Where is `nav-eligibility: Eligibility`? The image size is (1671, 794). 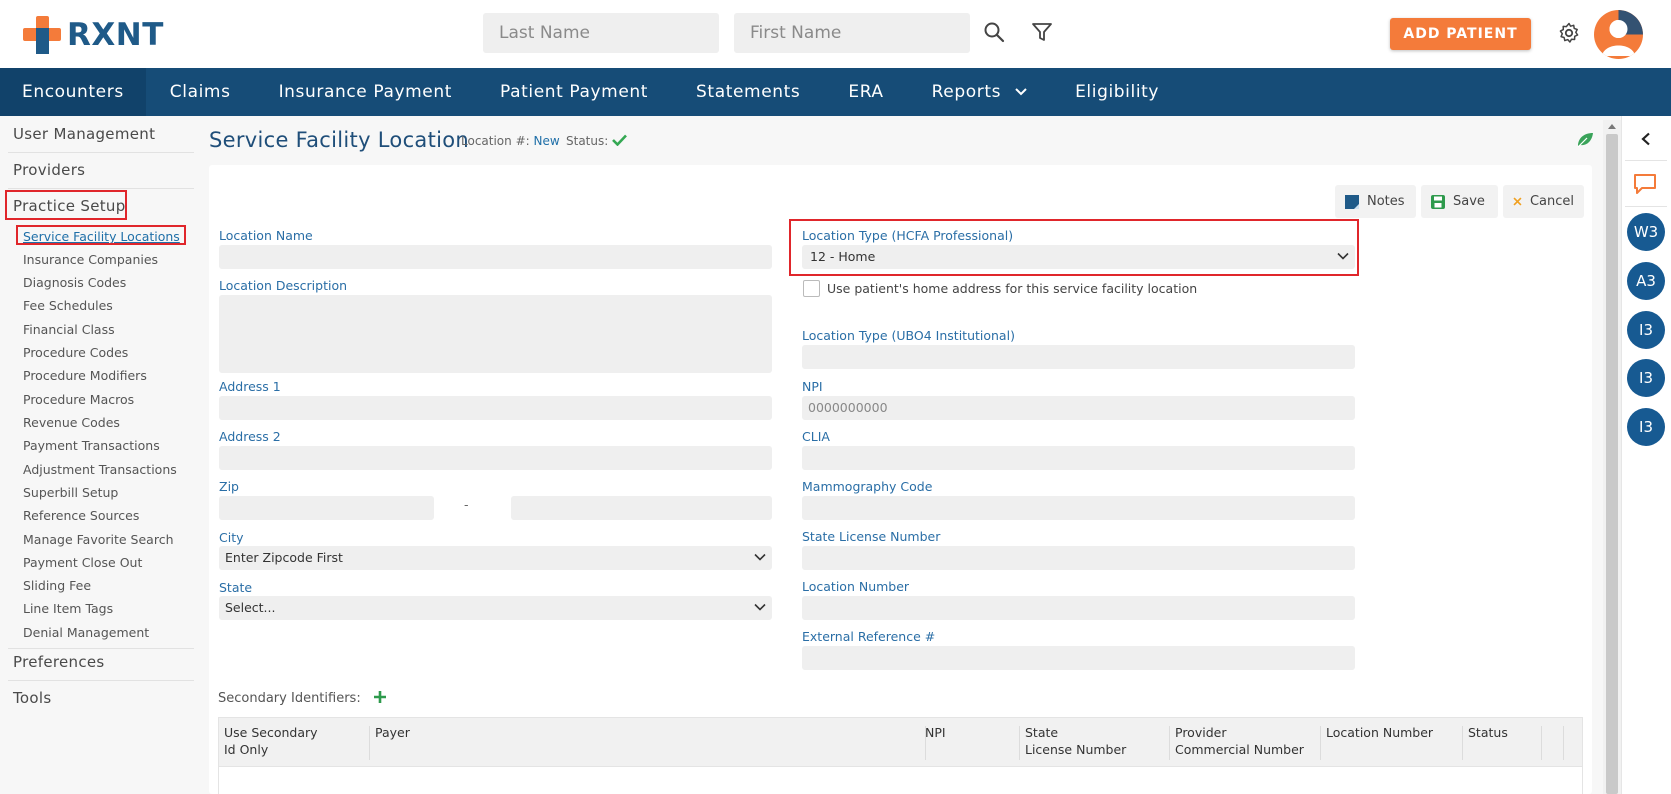 nav-eligibility: Eligibility is located at coordinates (1117, 92).